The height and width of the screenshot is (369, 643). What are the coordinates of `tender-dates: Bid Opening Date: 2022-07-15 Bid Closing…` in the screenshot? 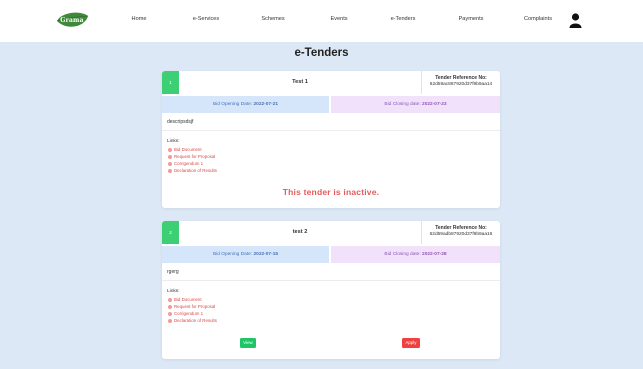 It's located at (331, 254).